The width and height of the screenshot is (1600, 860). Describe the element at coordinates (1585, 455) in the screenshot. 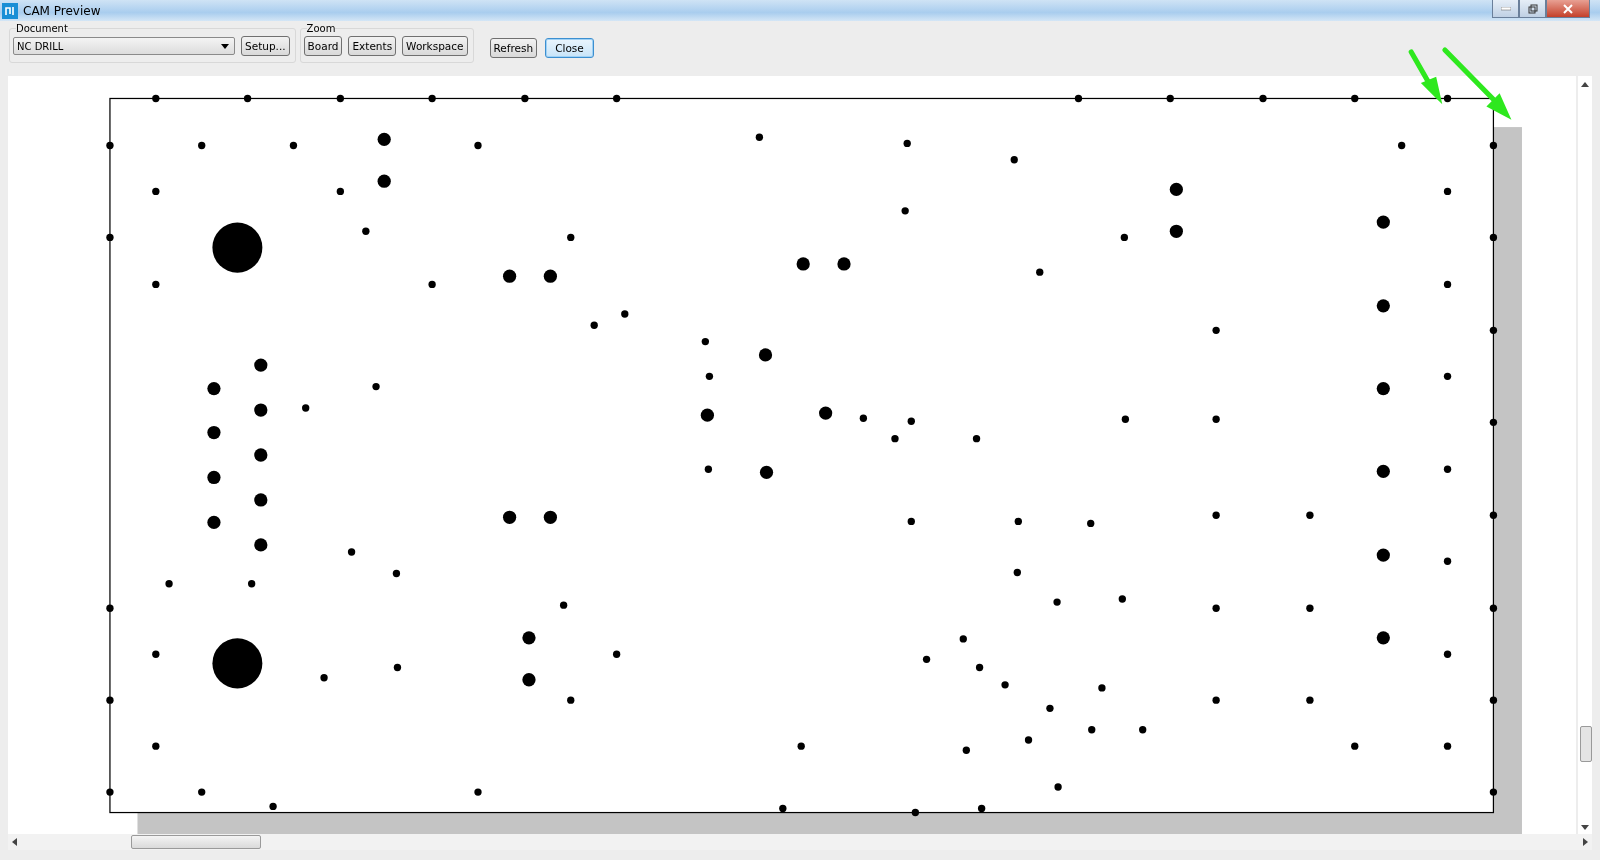

I see `vertical-scrollbar` at that location.